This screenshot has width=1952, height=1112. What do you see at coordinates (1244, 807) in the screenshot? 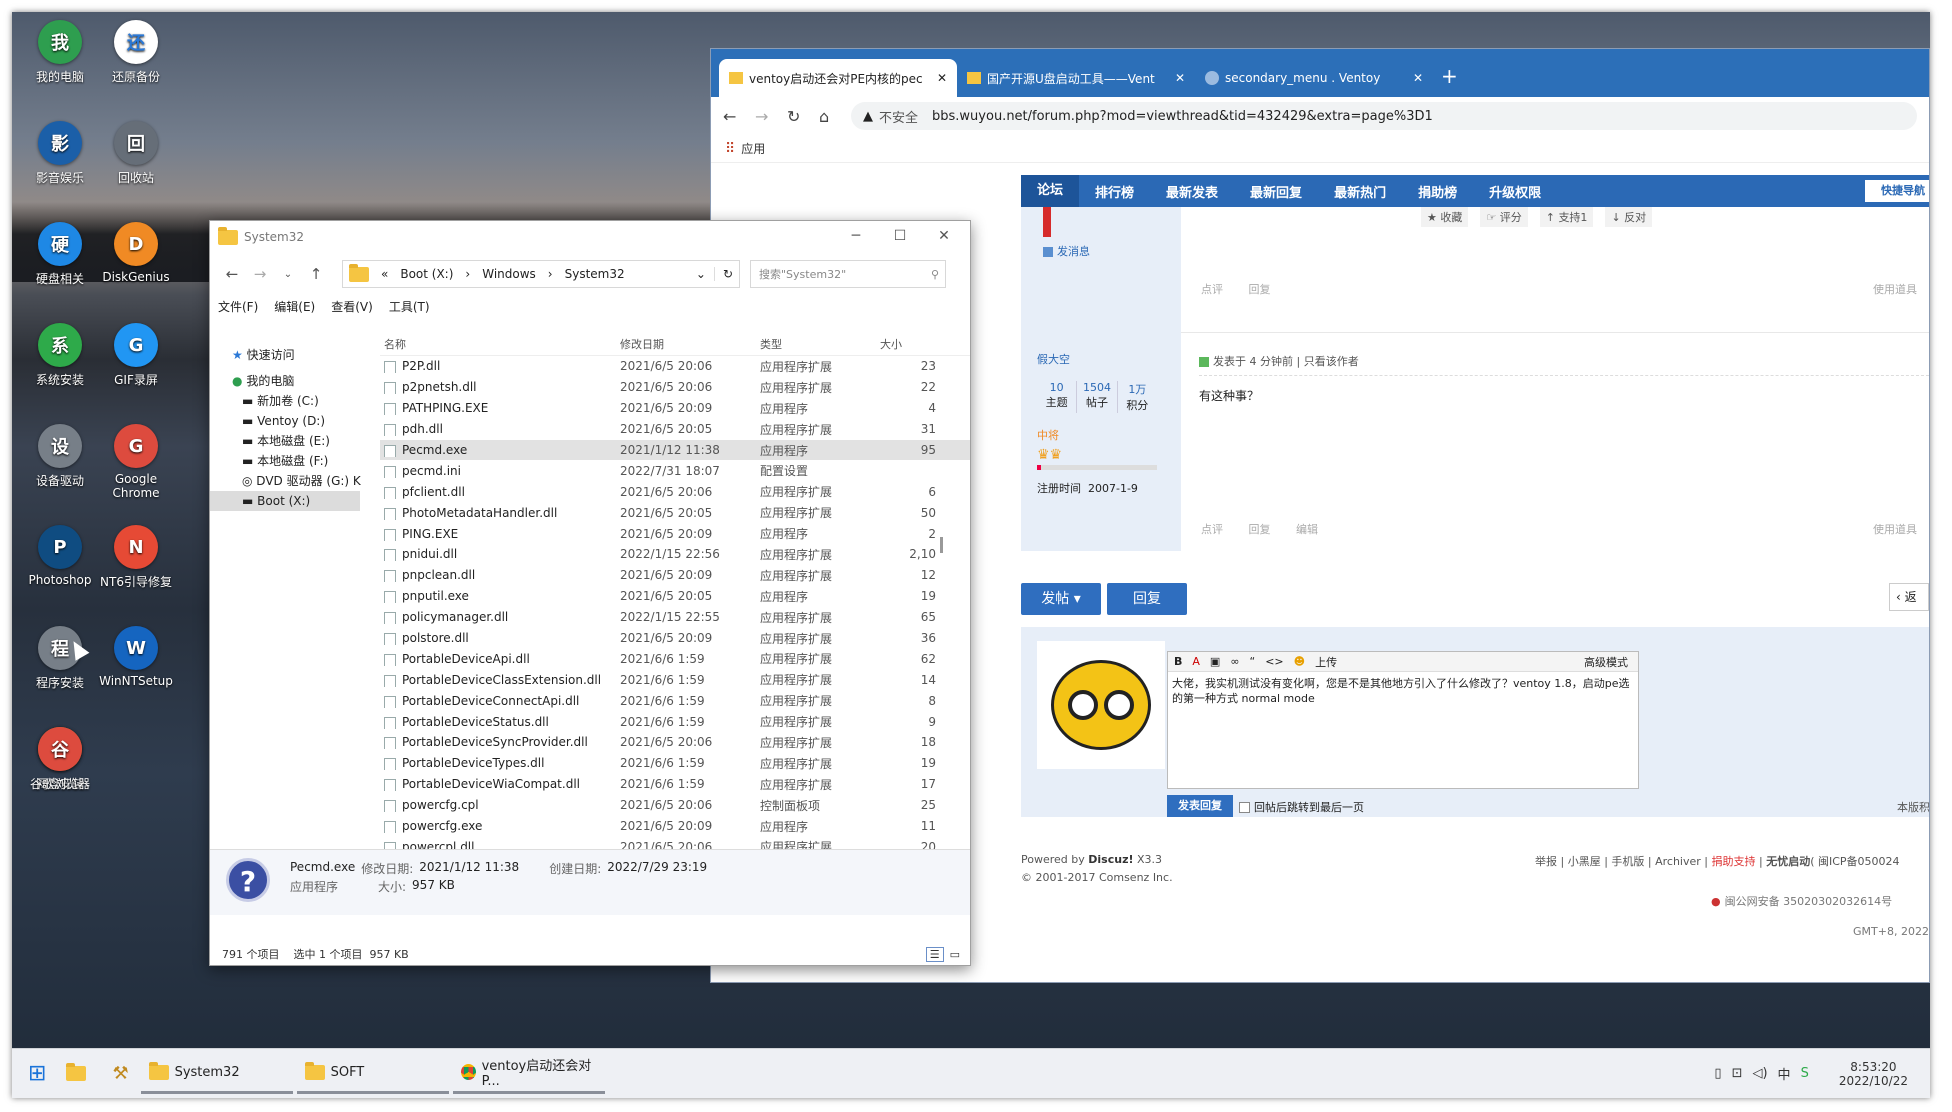
I see `jump-last-checkbox` at bounding box center [1244, 807].